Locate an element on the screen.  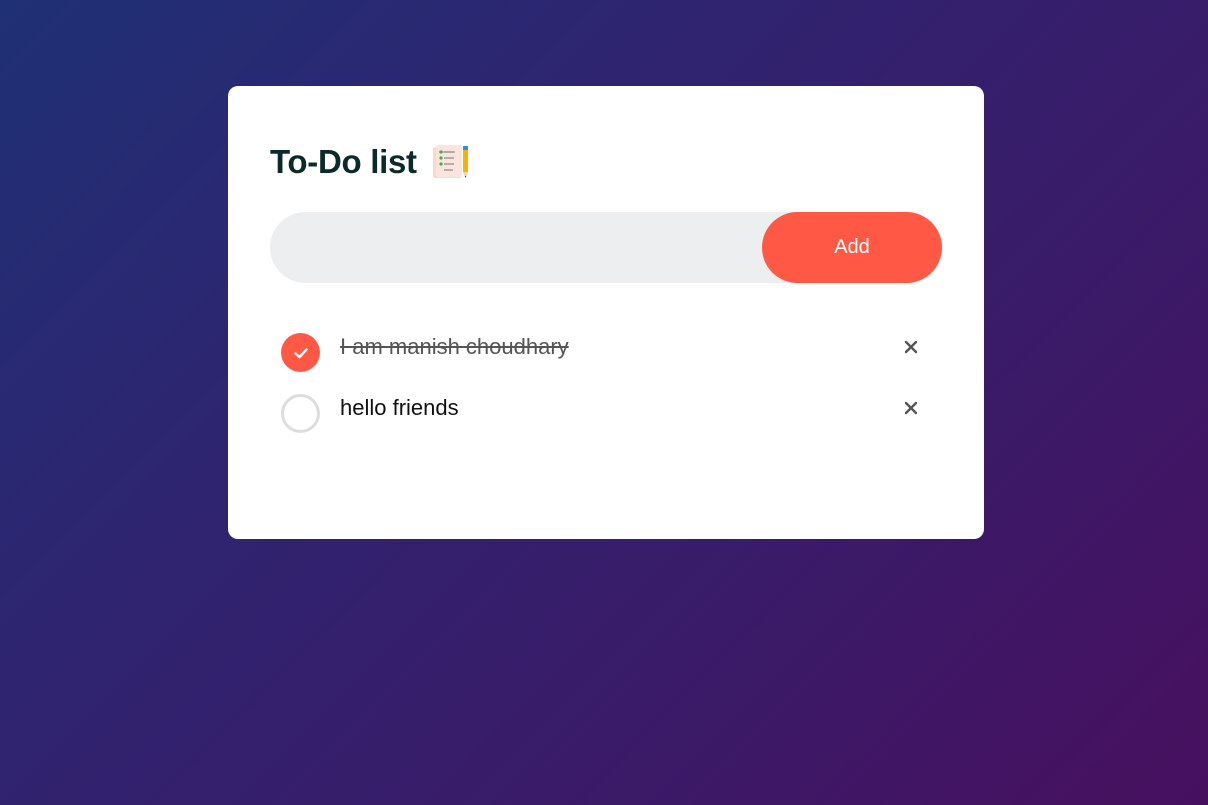
checked-circle-icon is located at coordinates (300, 352).